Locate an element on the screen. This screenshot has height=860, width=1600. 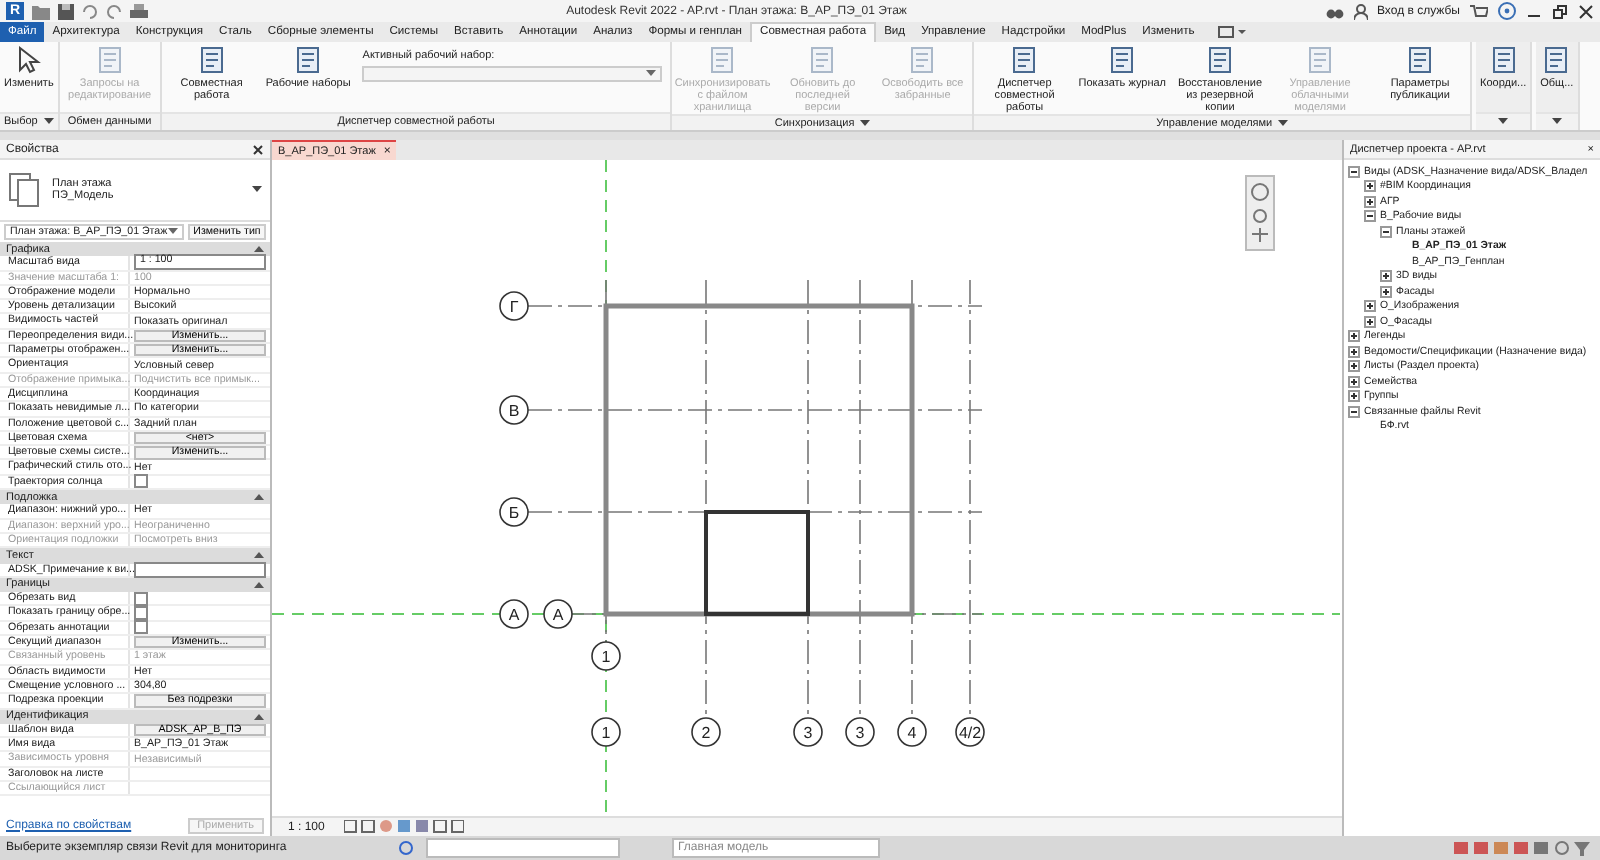
navigation-bar is located at coordinates (1260, 213).